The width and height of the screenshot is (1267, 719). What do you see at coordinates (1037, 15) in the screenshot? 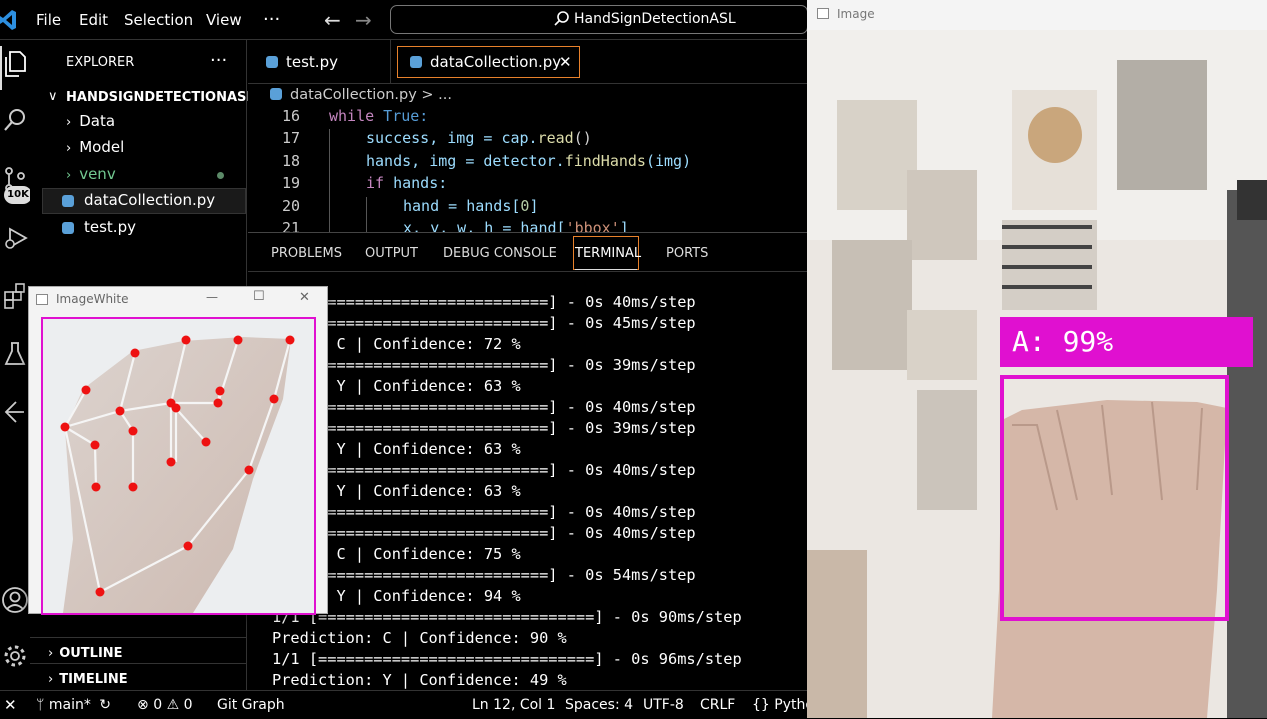
I see `image-window-titlebar: Image` at bounding box center [1037, 15].